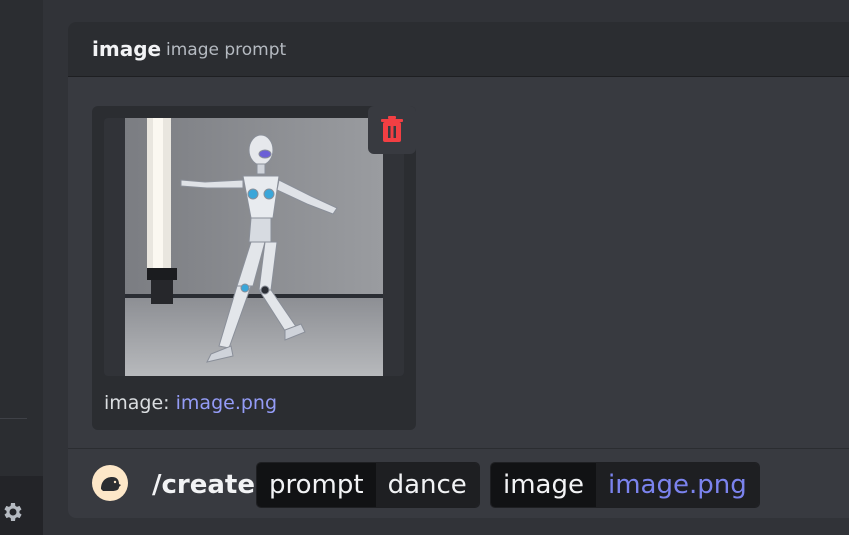  I want to click on gear-icon, so click(12, 512).